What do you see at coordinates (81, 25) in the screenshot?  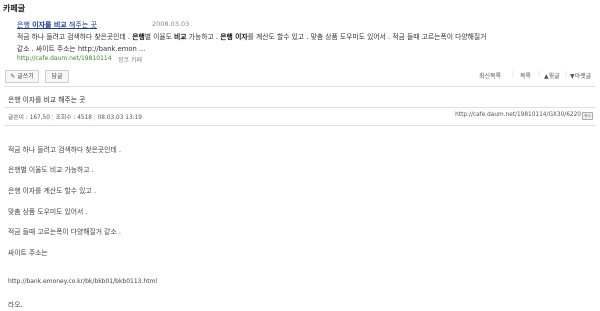 I see `result-title-part: 해주는 곳` at bounding box center [81, 25].